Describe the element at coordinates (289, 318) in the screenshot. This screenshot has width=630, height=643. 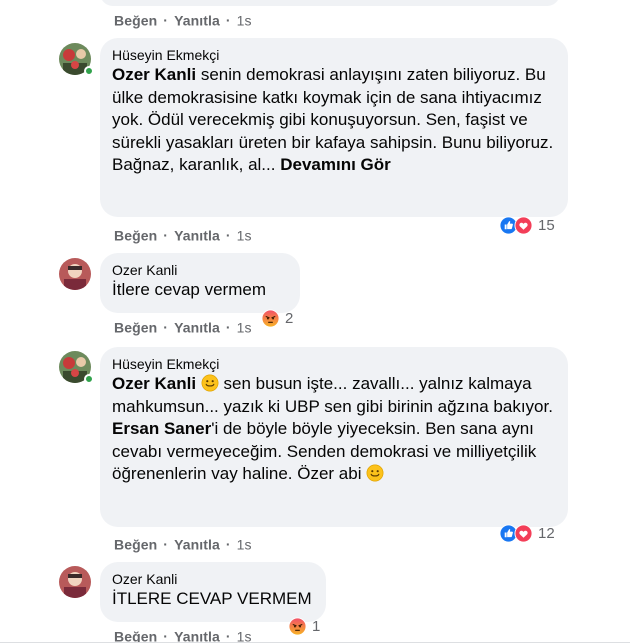
I see `reaction-count: 2` at that location.